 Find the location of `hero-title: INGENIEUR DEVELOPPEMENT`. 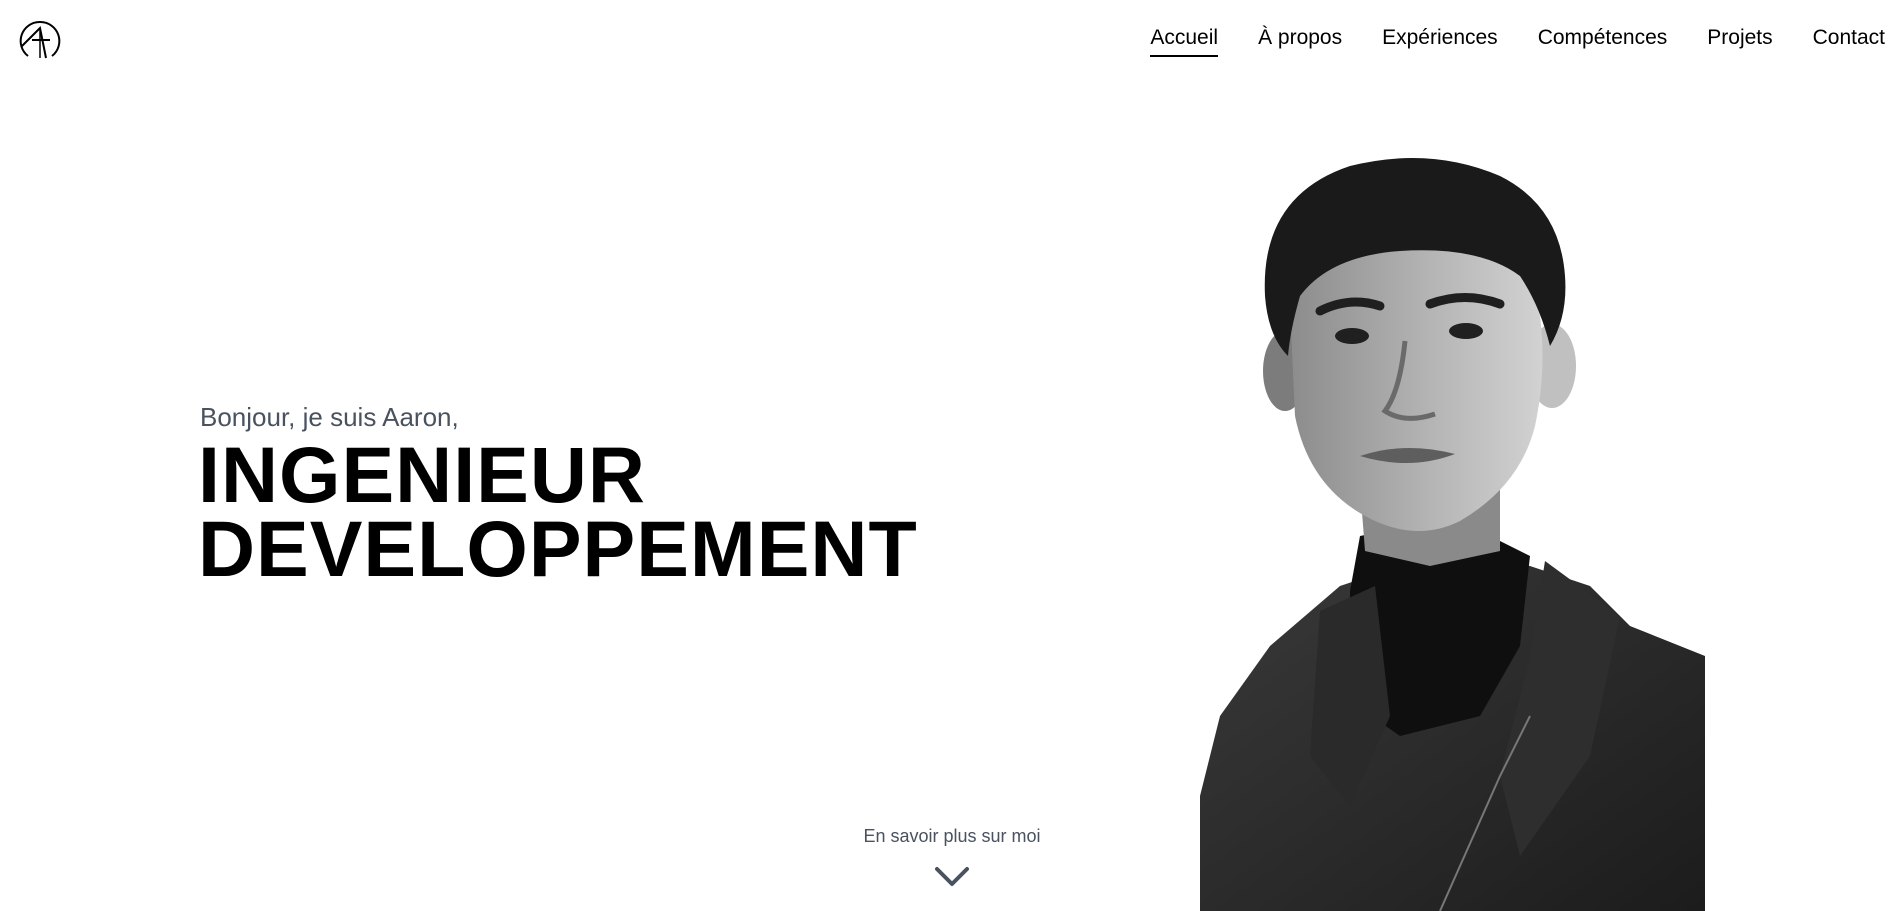

hero-title: INGENIEUR DEVELOPPEMENT is located at coordinates (558, 511).